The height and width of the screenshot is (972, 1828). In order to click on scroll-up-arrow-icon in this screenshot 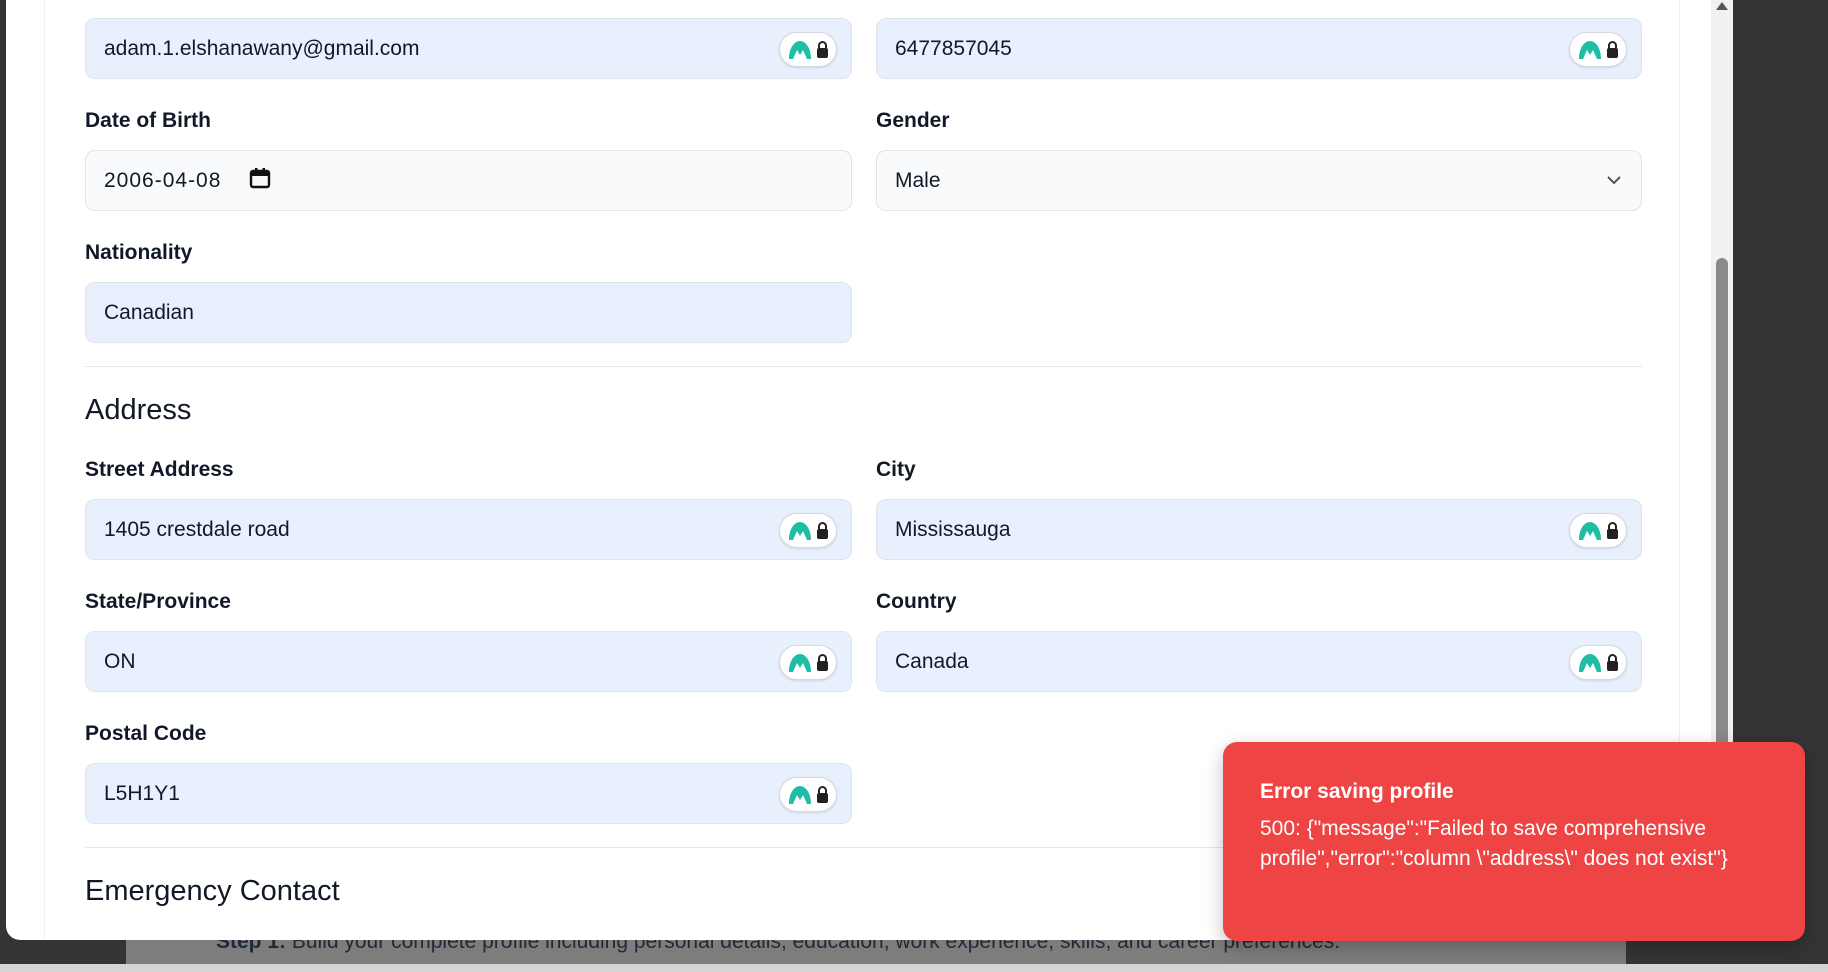, I will do `click(1722, 6)`.